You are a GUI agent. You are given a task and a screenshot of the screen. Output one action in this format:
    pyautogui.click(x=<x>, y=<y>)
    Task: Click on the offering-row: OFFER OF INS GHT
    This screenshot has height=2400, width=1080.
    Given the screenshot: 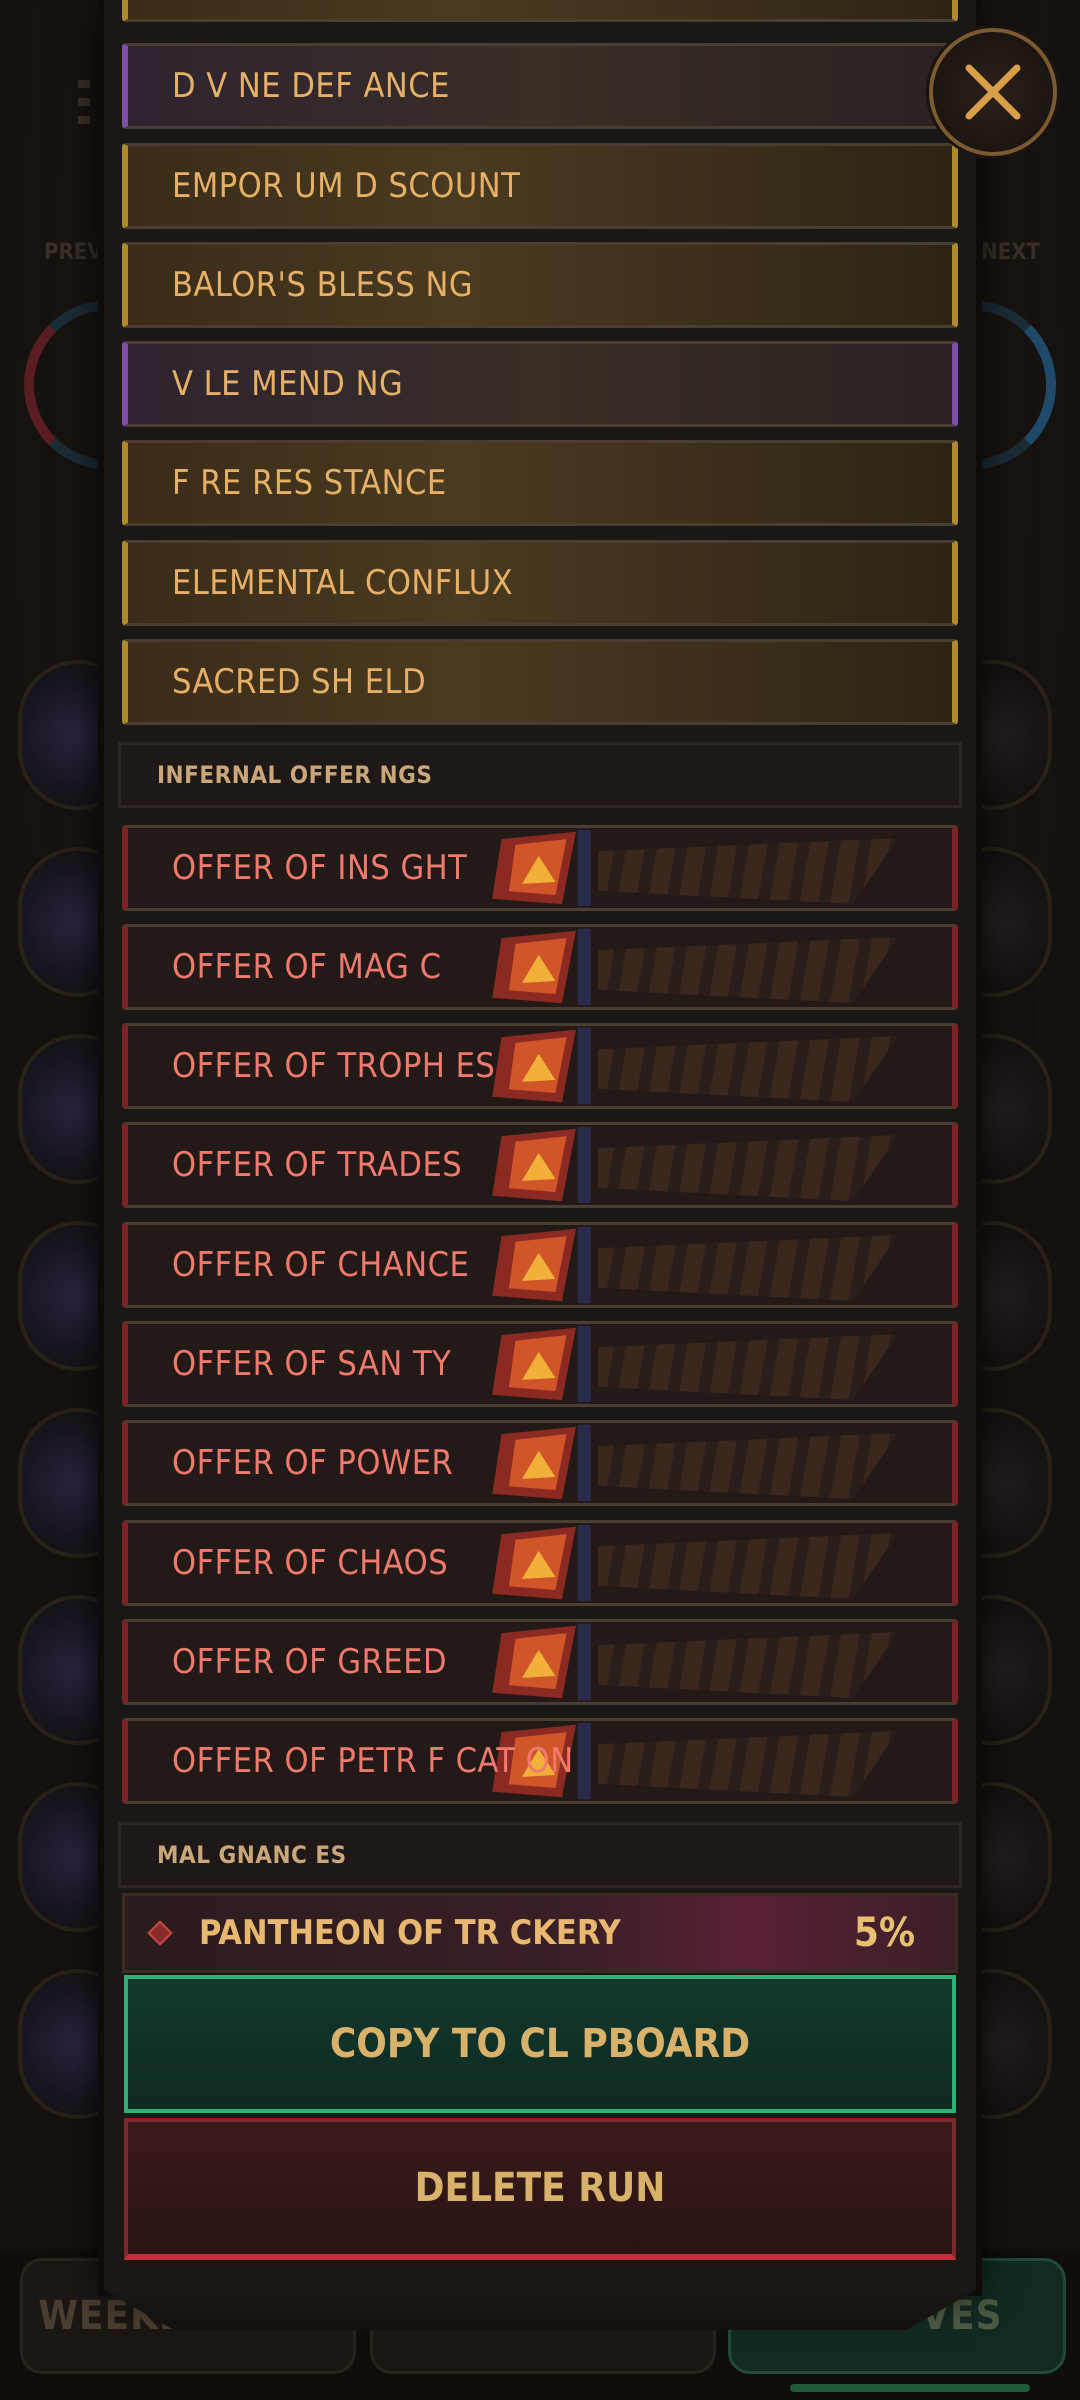 What is the action you would take?
    pyautogui.click(x=540, y=868)
    